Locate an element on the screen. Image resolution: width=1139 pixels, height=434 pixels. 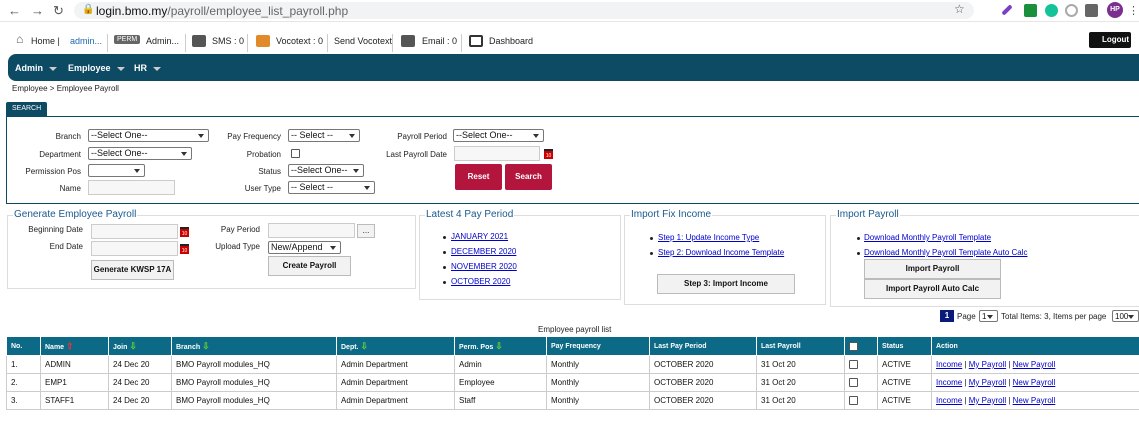
menu-hr: HR is located at coordinates (147, 68).